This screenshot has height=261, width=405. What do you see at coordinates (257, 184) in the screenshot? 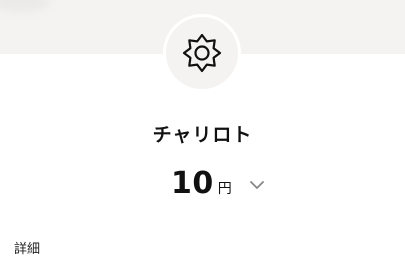
I see `chevron-down-icon` at bounding box center [257, 184].